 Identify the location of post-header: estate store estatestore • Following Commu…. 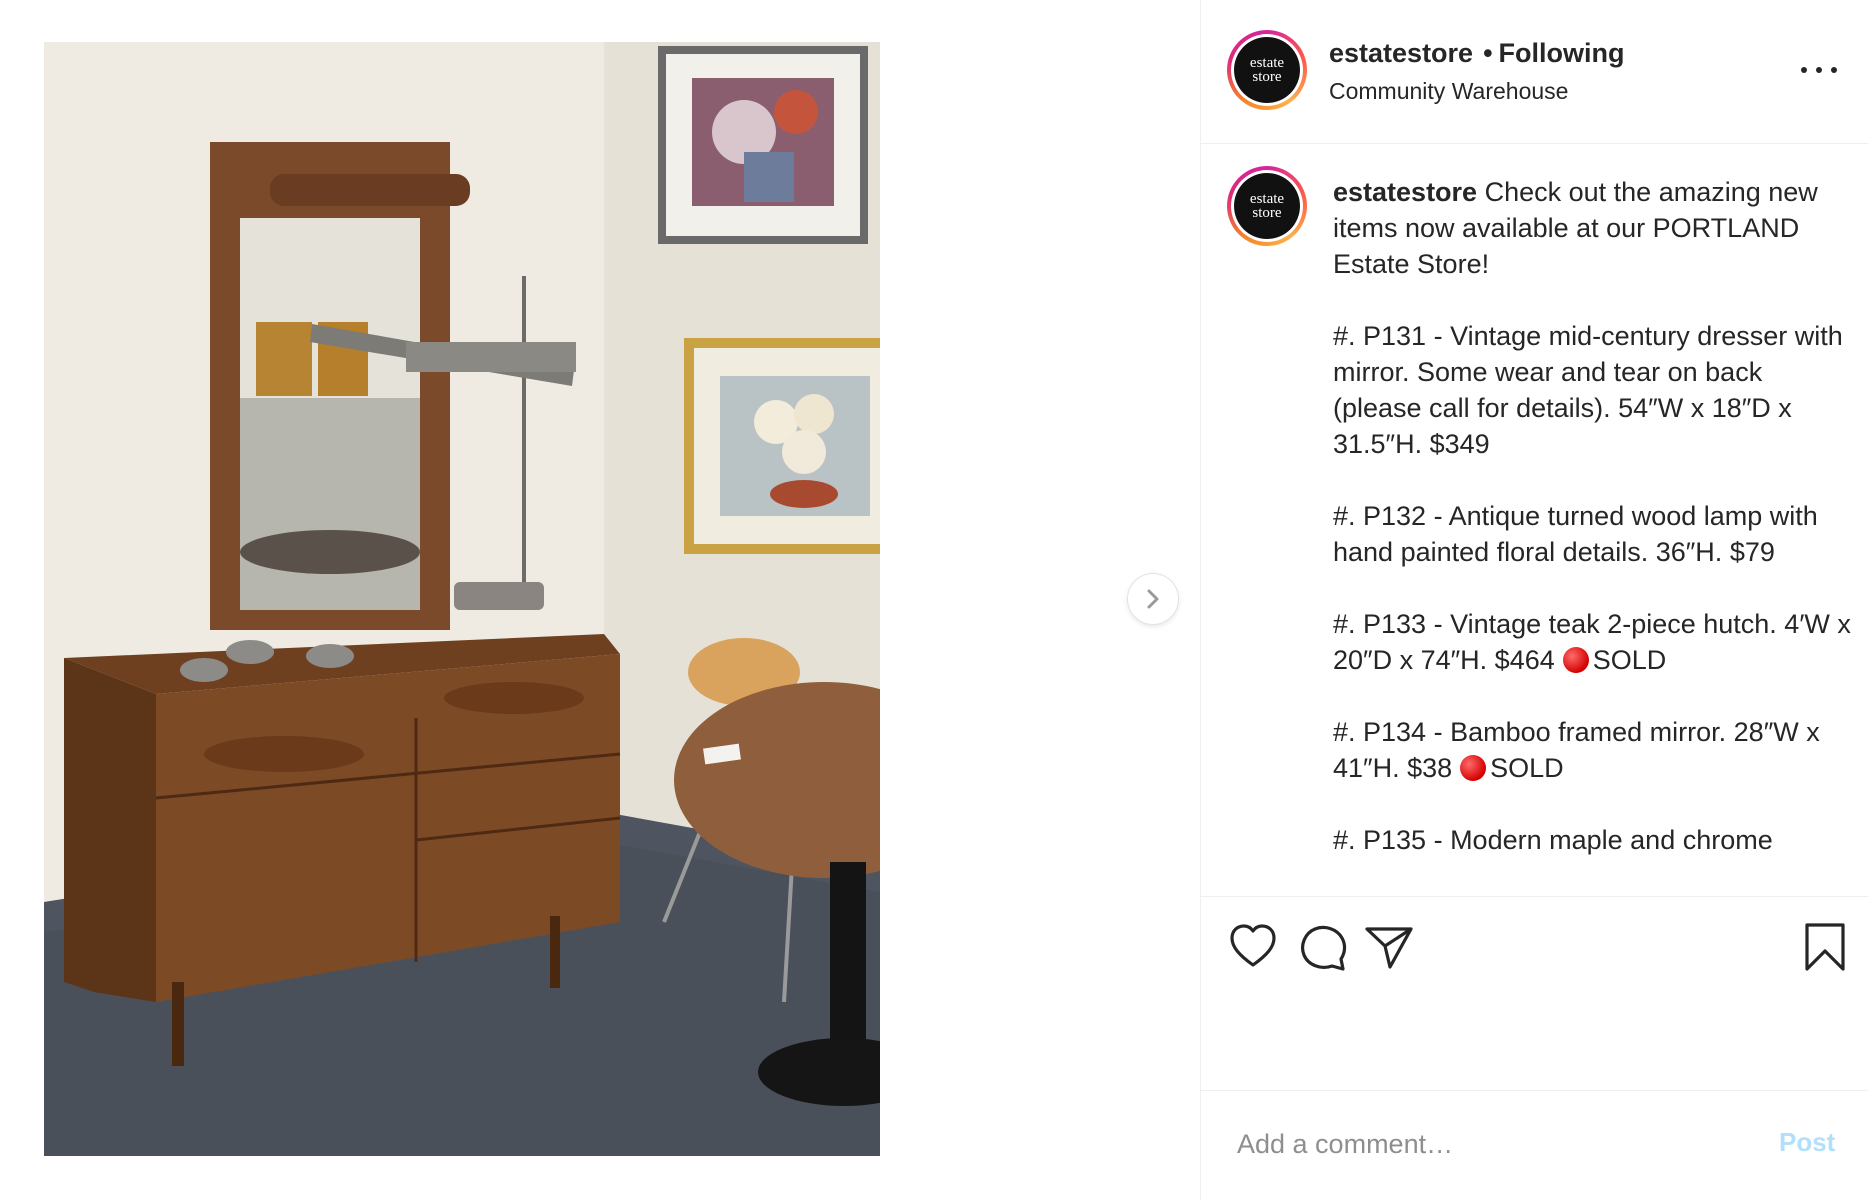
(1534, 72).